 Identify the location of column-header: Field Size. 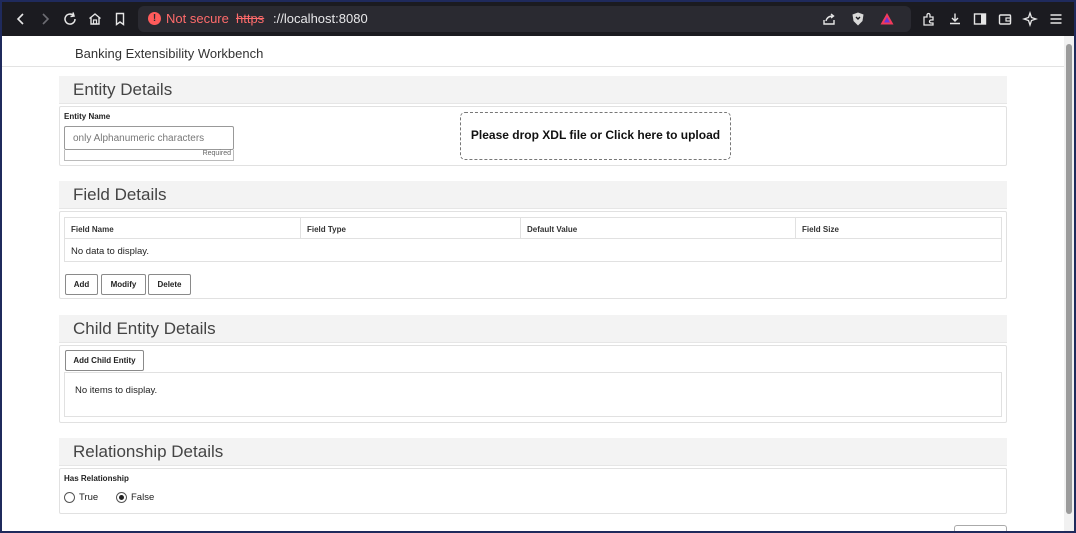
(898, 228).